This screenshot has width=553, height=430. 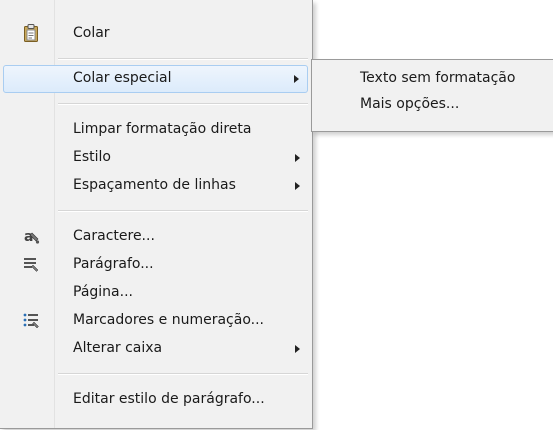 What do you see at coordinates (91, 33) in the screenshot?
I see `menu-item-label: Colar` at bounding box center [91, 33].